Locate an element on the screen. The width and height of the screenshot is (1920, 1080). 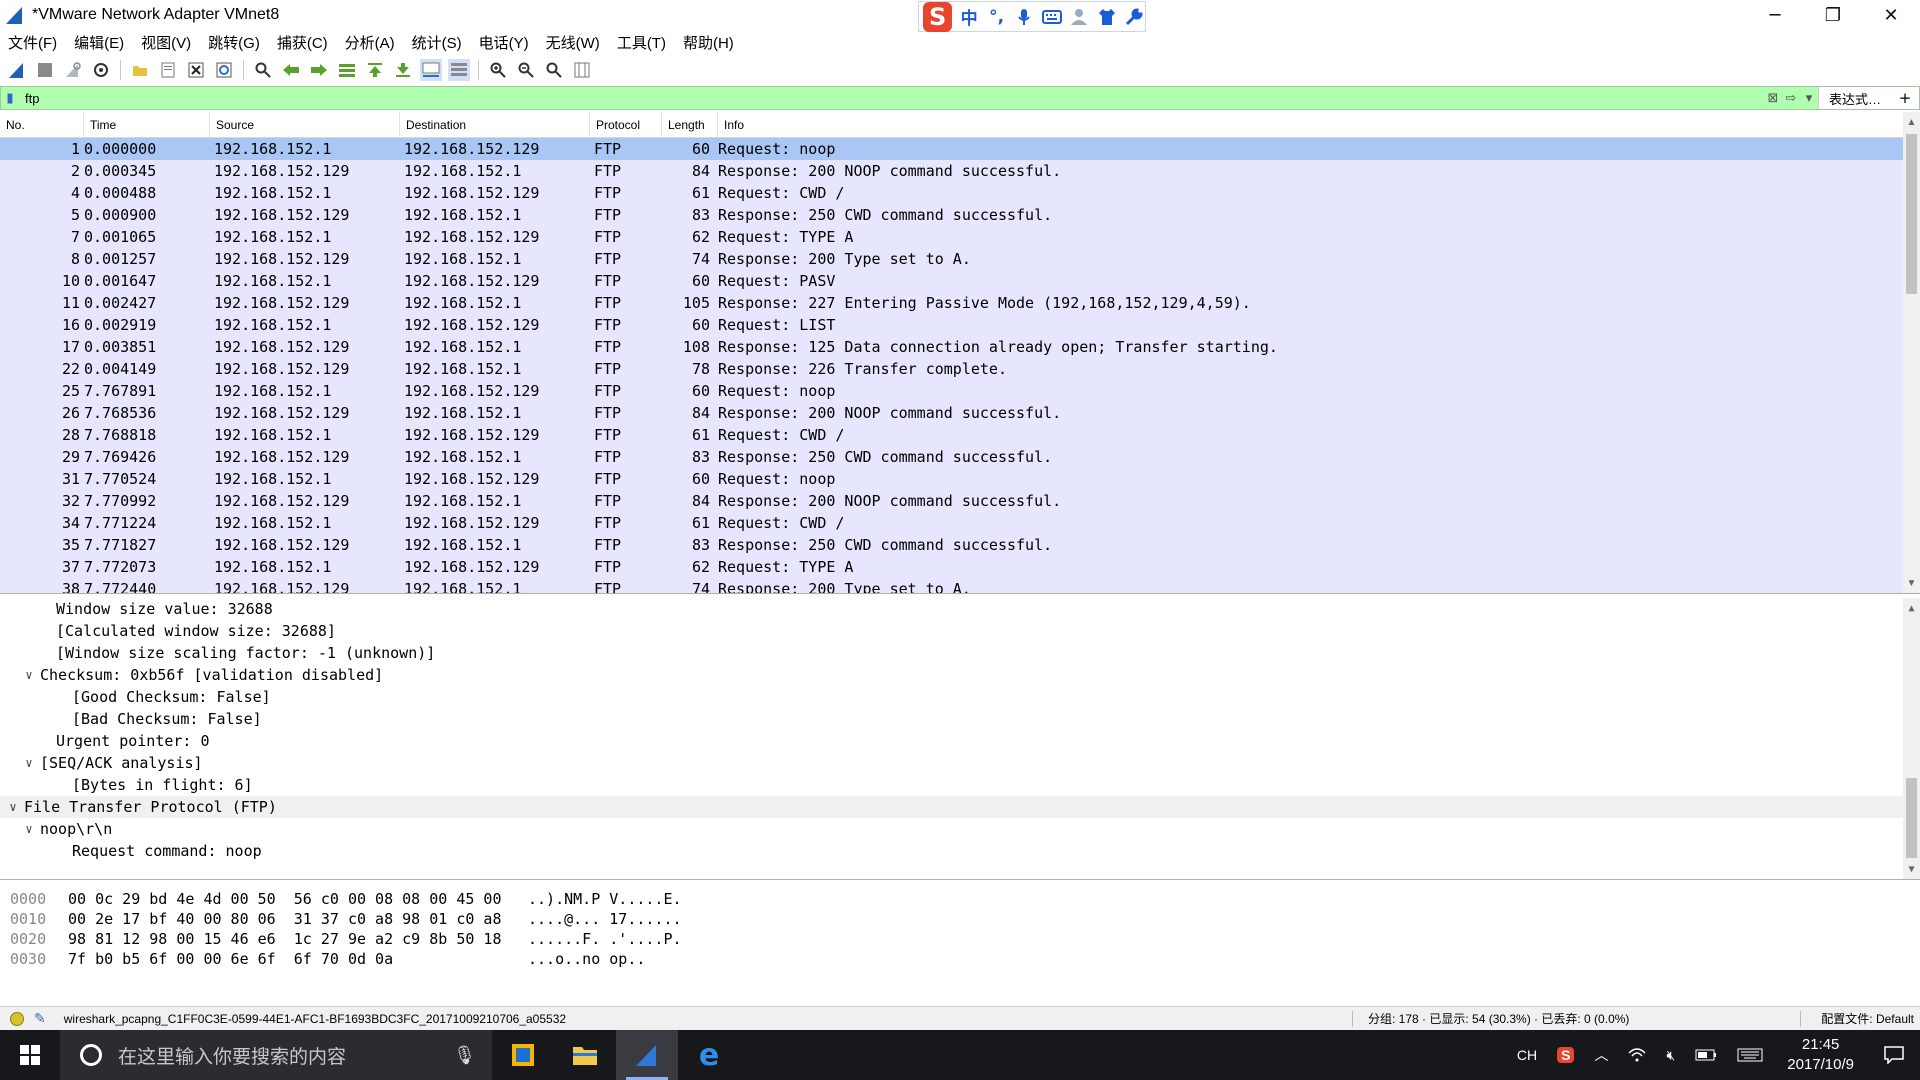
column-header-time: Time is located at coordinates (147, 125).